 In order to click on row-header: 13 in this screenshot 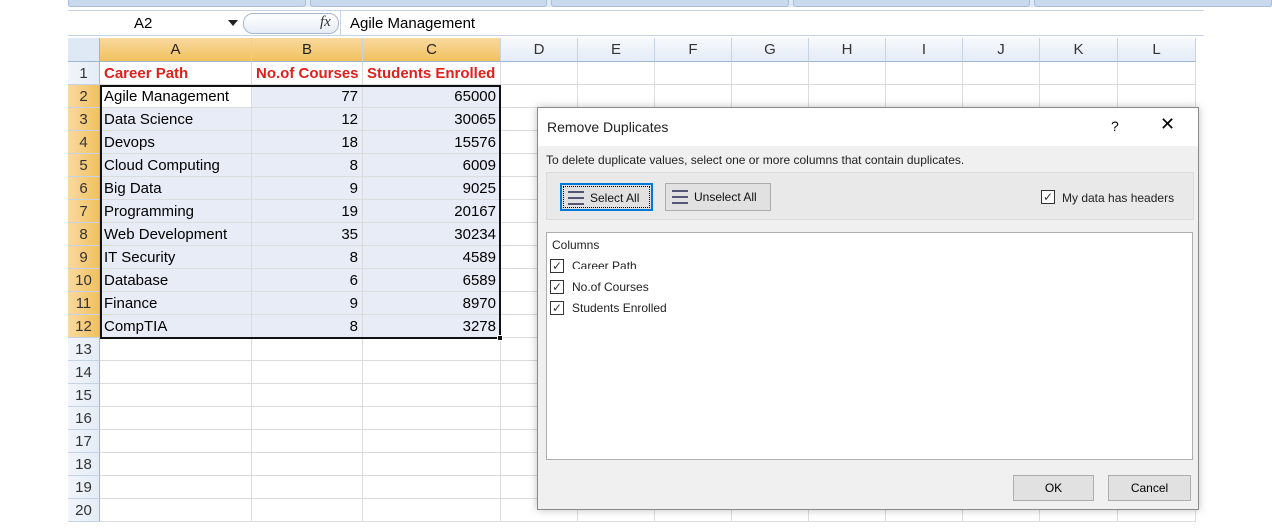, I will do `click(84, 349)`.